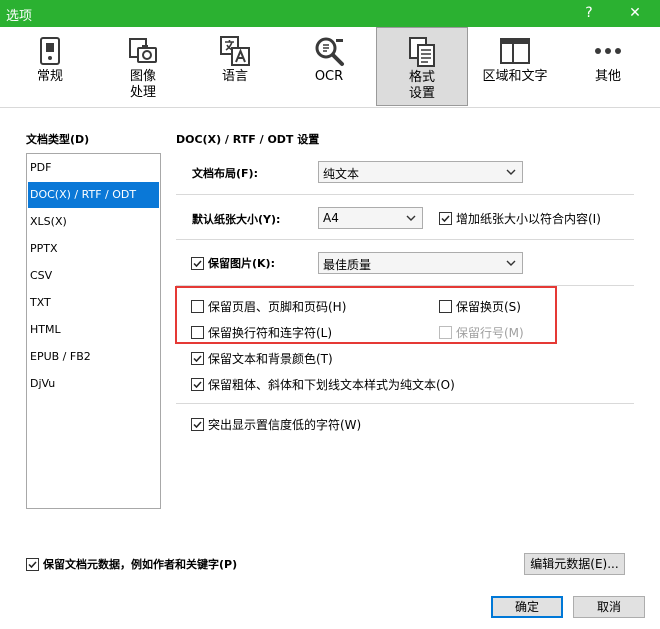 The image size is (660, 629). Describe the element at coordinates (421, 85) in the screenshot. I see `tab-format-settings-label: 格式 设置` at that location.